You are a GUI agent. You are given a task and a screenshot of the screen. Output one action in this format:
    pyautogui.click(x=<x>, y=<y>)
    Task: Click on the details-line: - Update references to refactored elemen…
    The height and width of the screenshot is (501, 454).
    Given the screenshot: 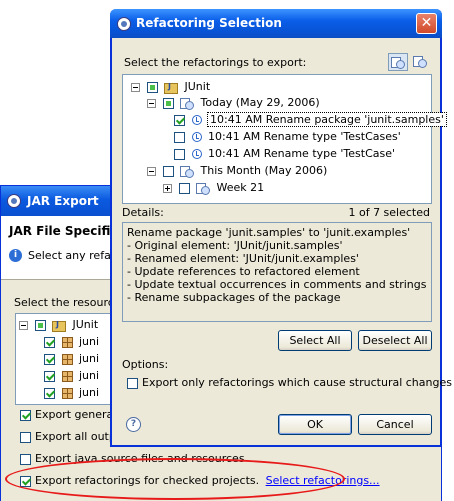 What is the action you would take?
    pyautogui.click(x=243, y=271)
    